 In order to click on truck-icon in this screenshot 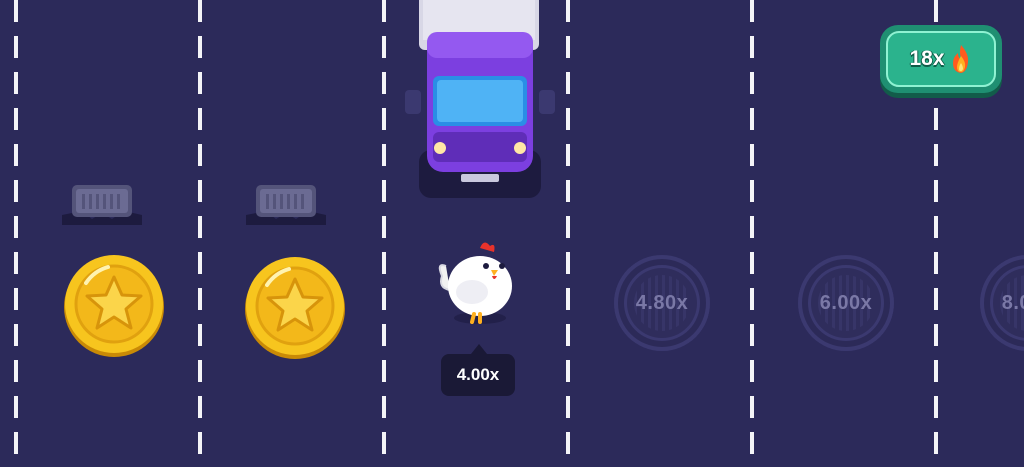, I will do `click(480, 99)`.